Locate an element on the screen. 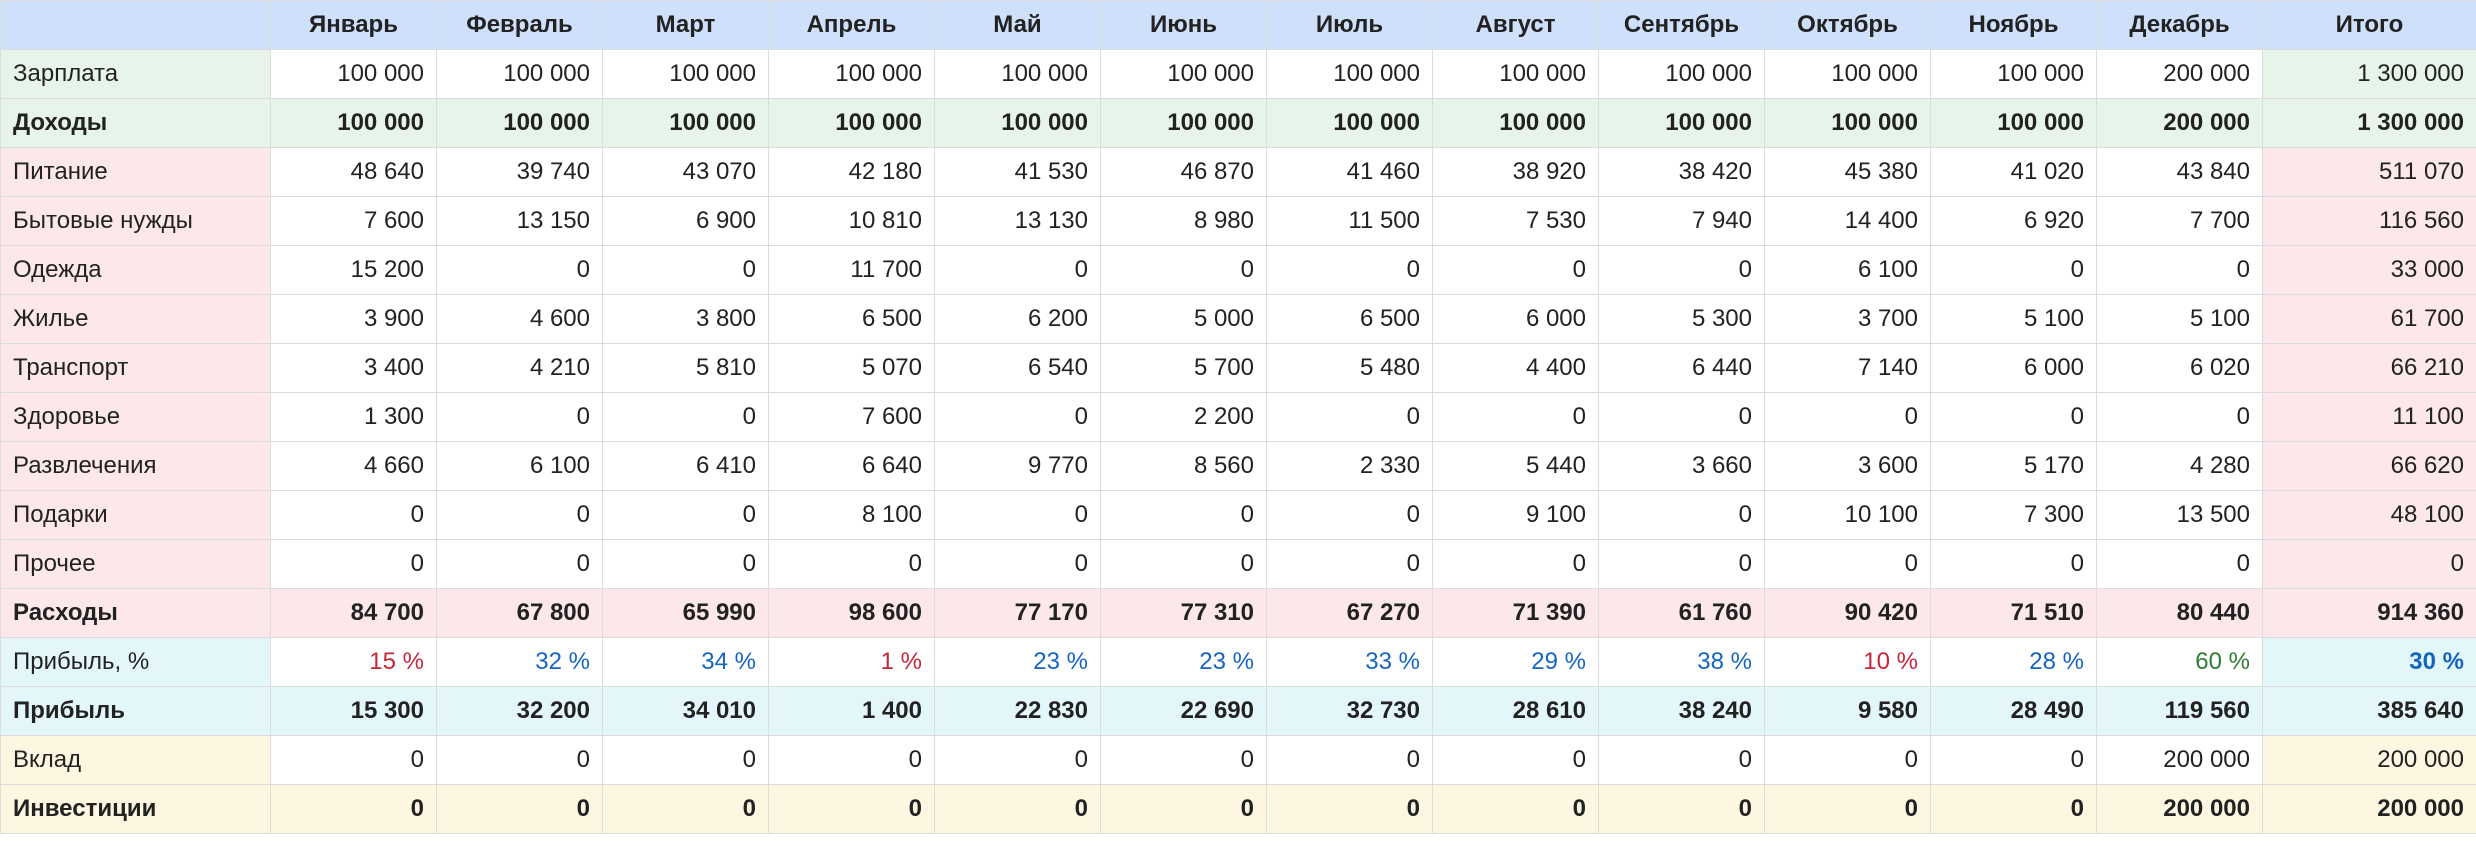 This screenshot has height=846, width=2476. value-cell: 98 600 is located at coordinates (851, 613).